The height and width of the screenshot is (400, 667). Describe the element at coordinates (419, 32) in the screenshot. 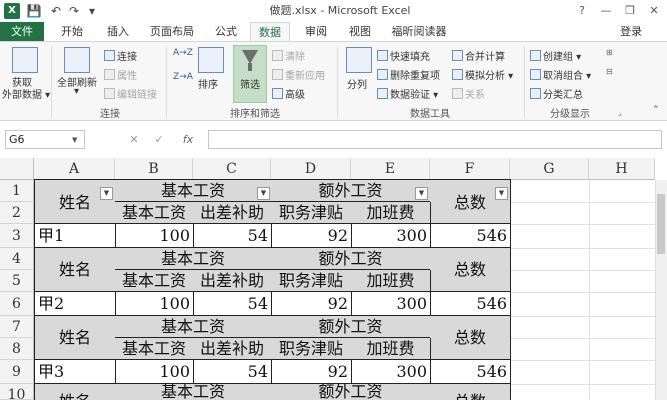

I see `tab-foxit-reader: 福昕阅读器` at that location.